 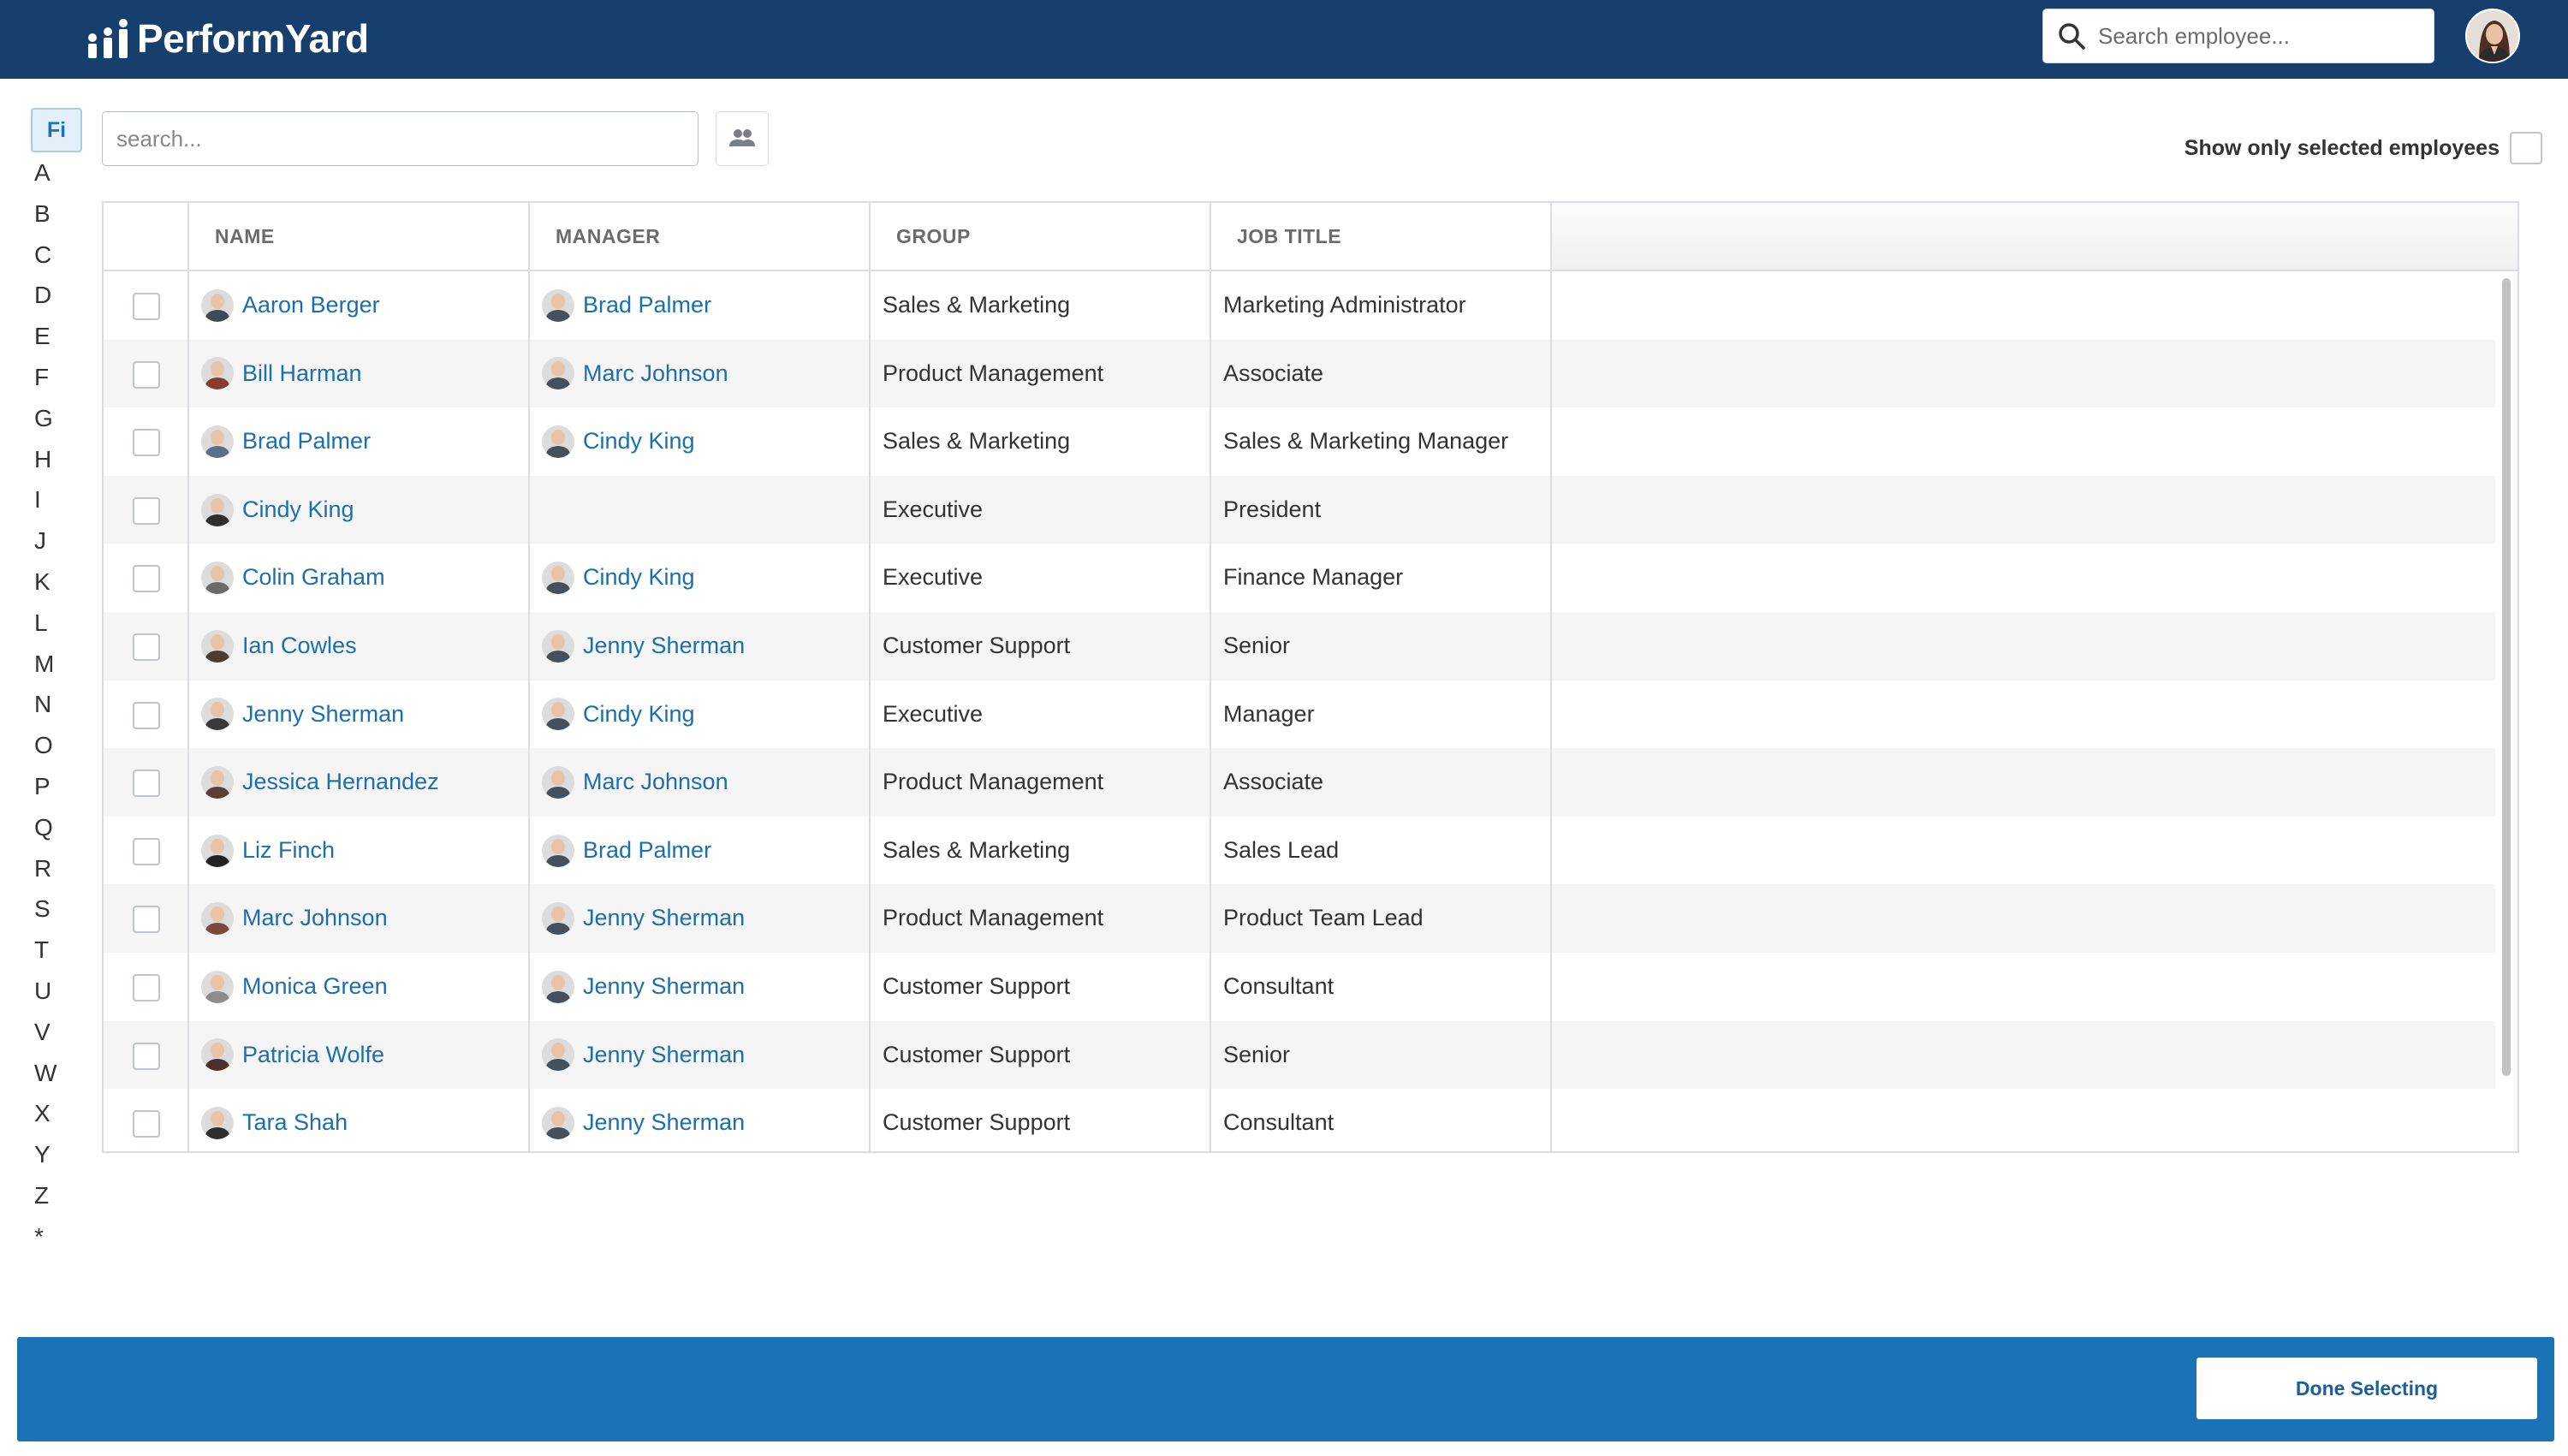 What do you see at coordinates (227, 38) in the screenshot?
I see `app-logo: PerformYard` at bounding box center [227, 38].